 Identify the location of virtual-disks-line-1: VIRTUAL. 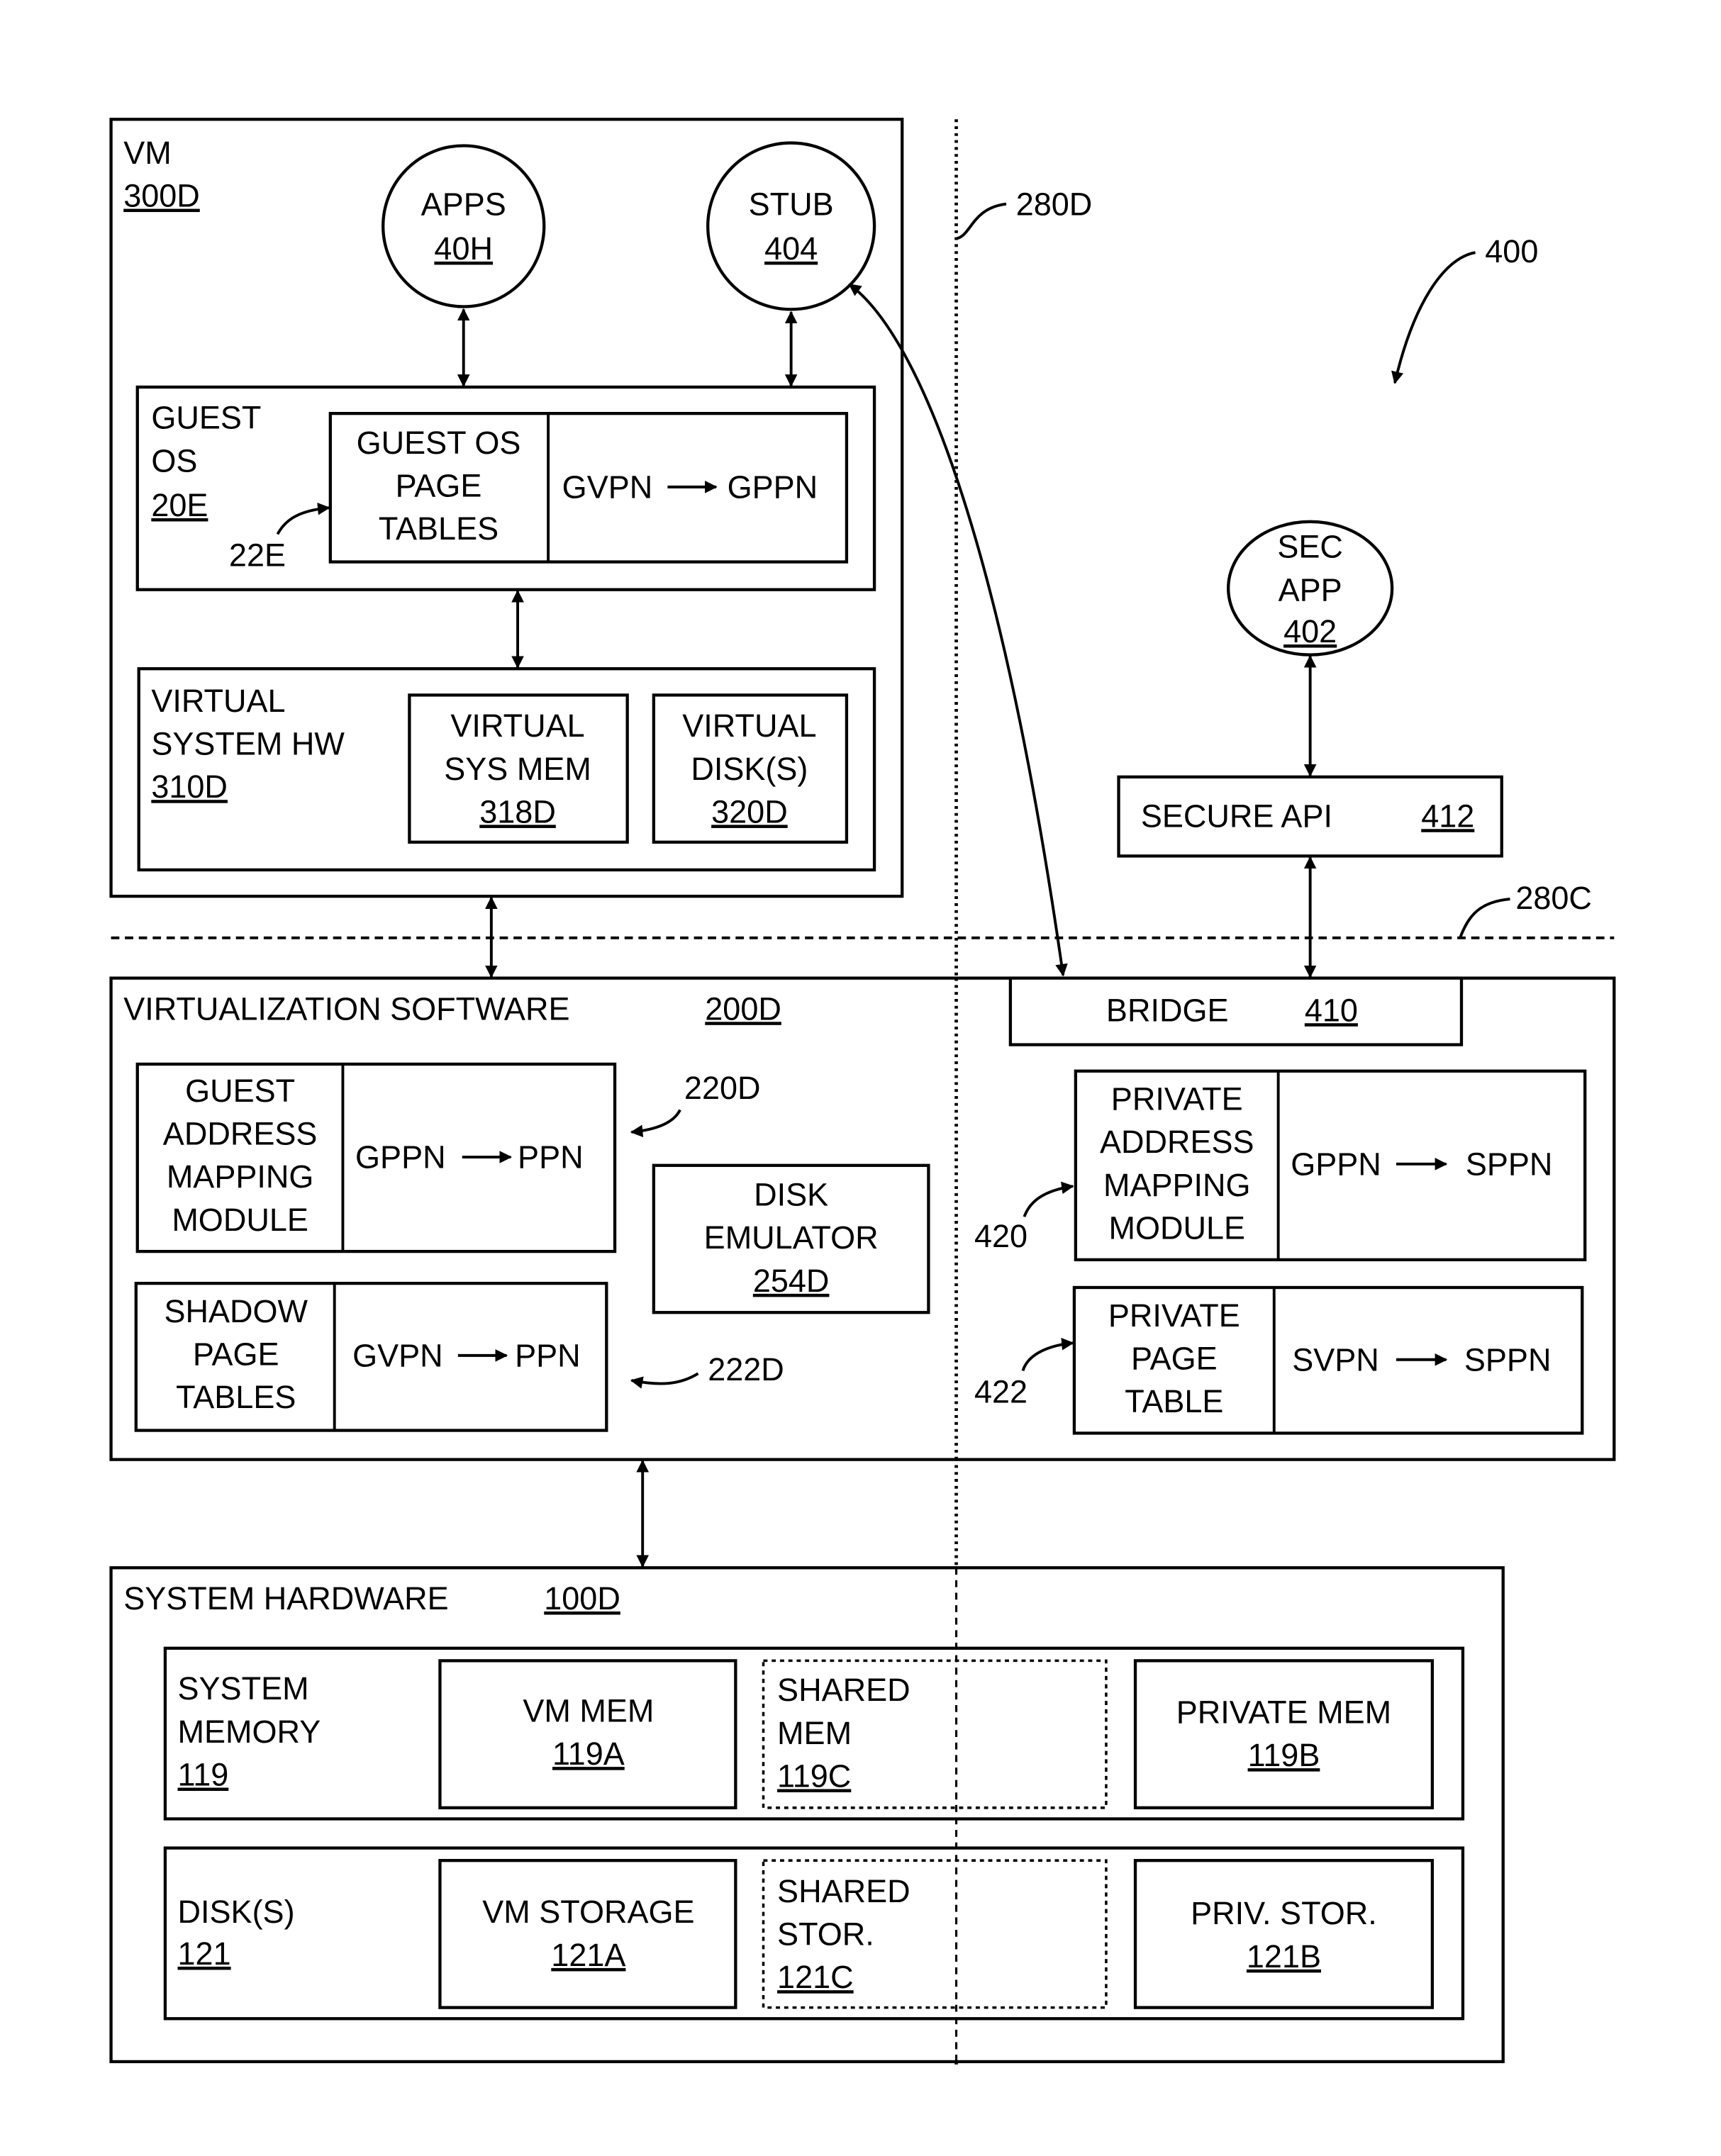
(749, 726).